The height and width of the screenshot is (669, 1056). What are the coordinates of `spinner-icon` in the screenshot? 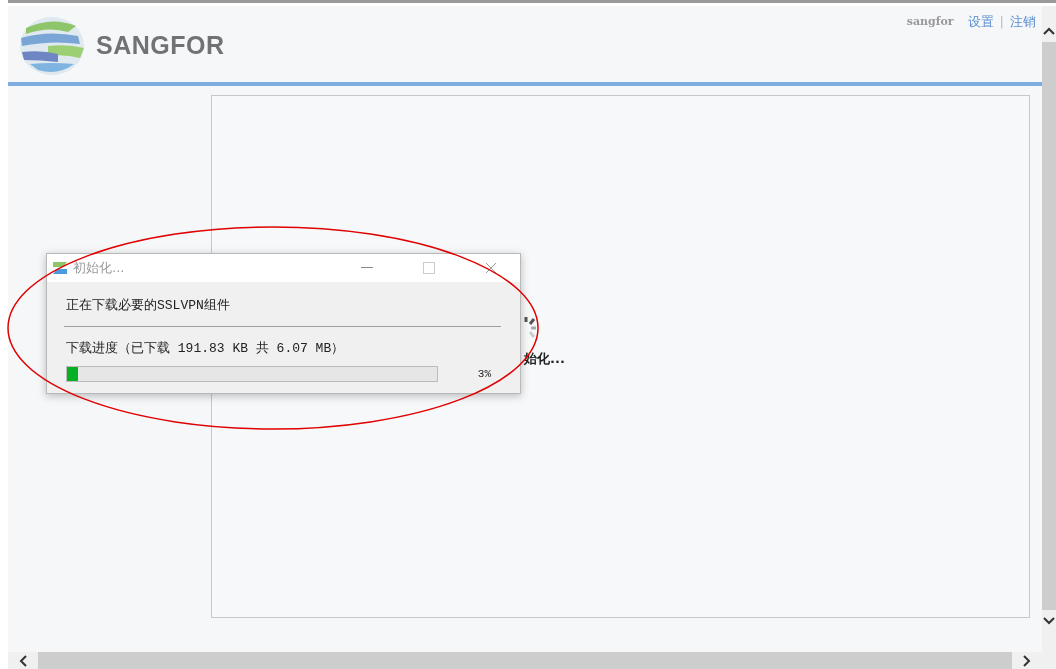 It's located at (530, 327).